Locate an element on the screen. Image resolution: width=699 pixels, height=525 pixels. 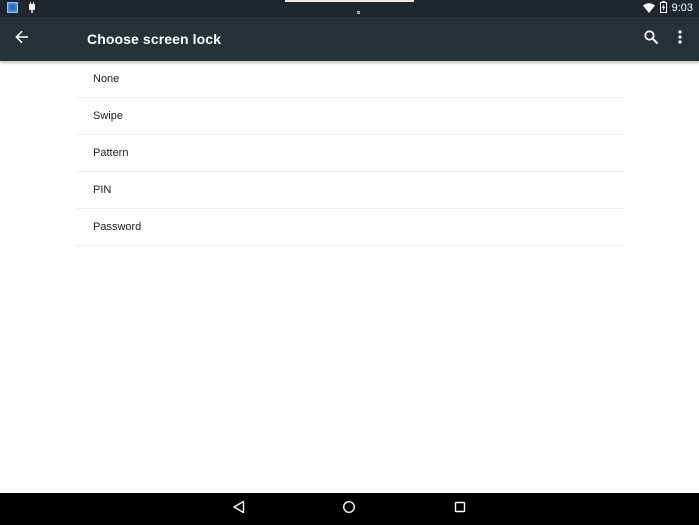
battery-charging-icon is located at coordinates (663, 9).